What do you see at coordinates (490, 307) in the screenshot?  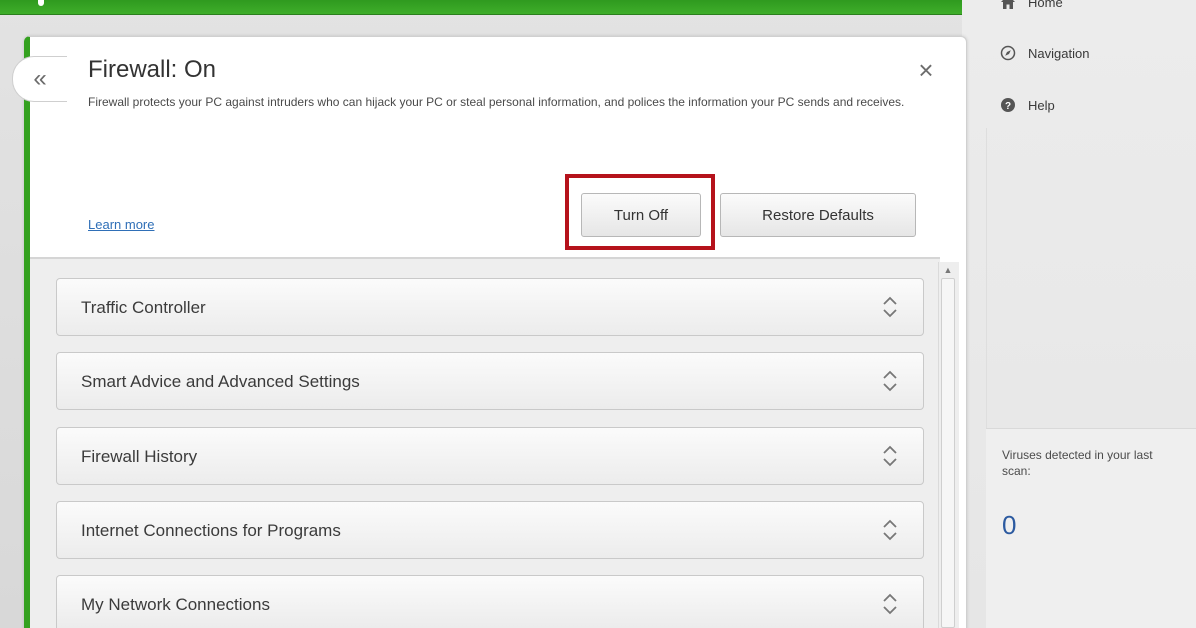 I see `section-traffic-controller: Traffic Controller` at bounding box center [490, 307].